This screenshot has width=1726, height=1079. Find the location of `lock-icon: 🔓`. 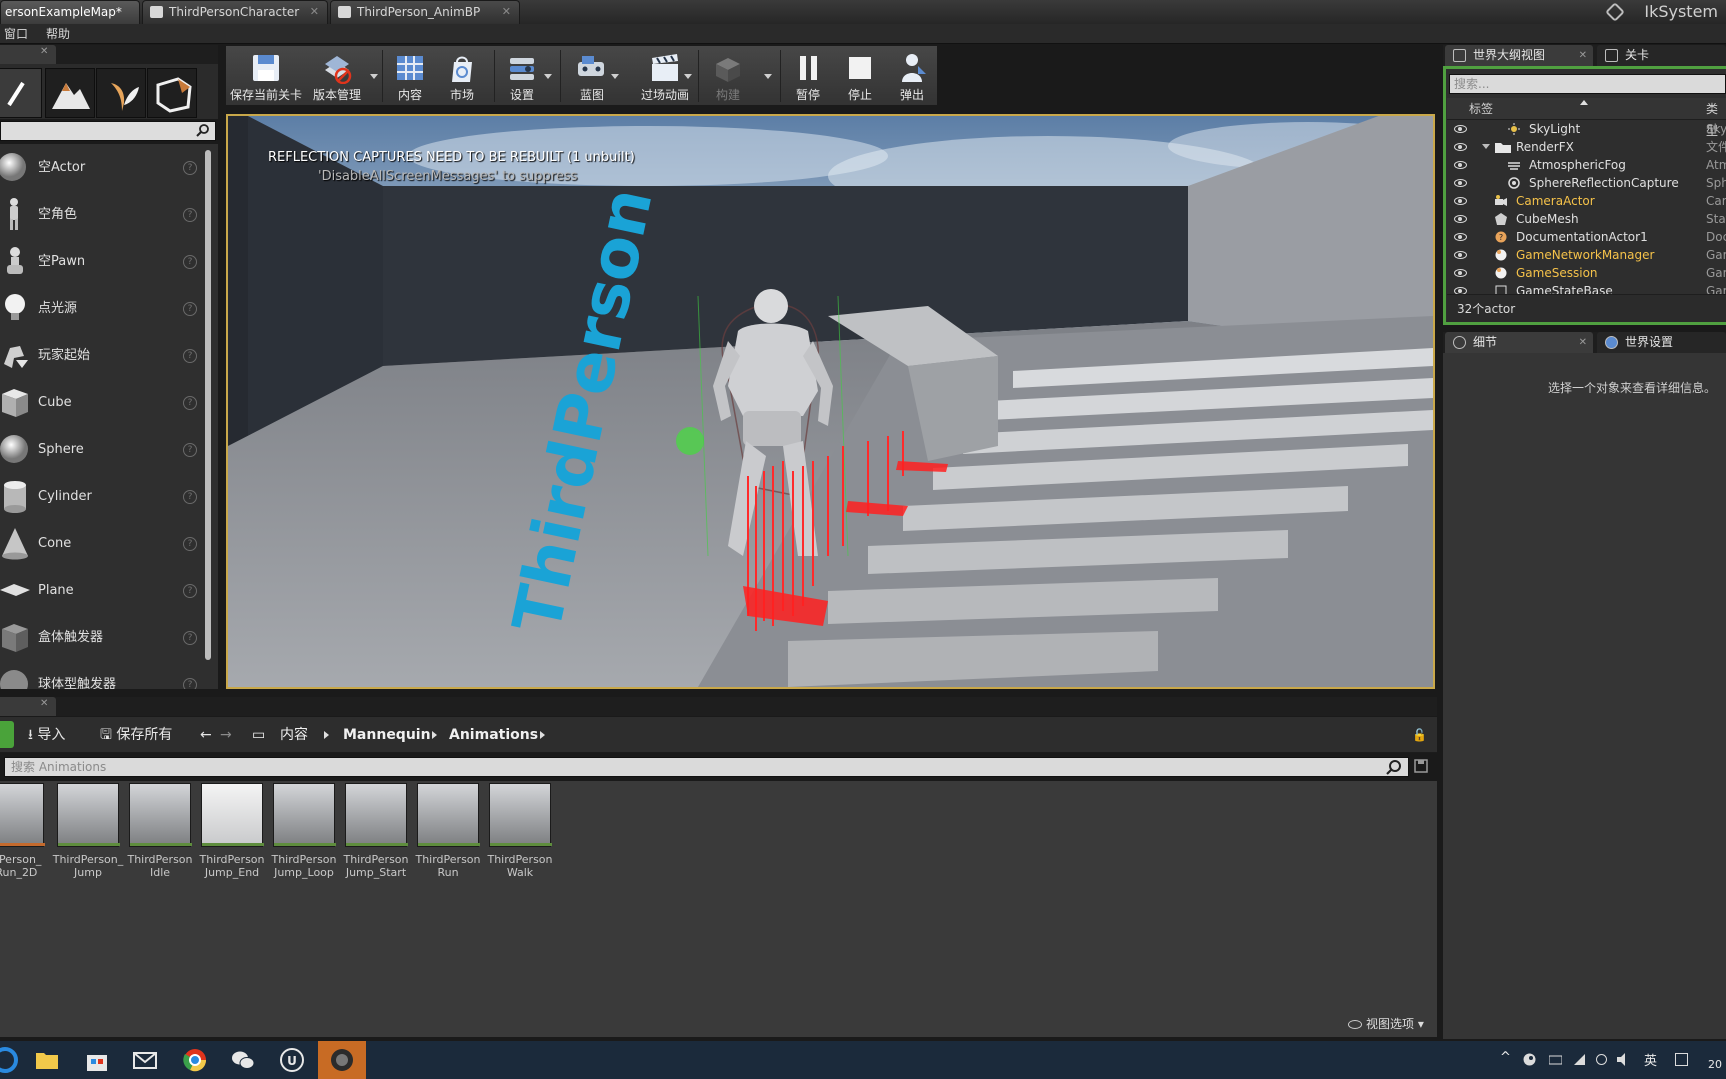

lock-icon: 🔓 is located at coordinates (1419, 735).